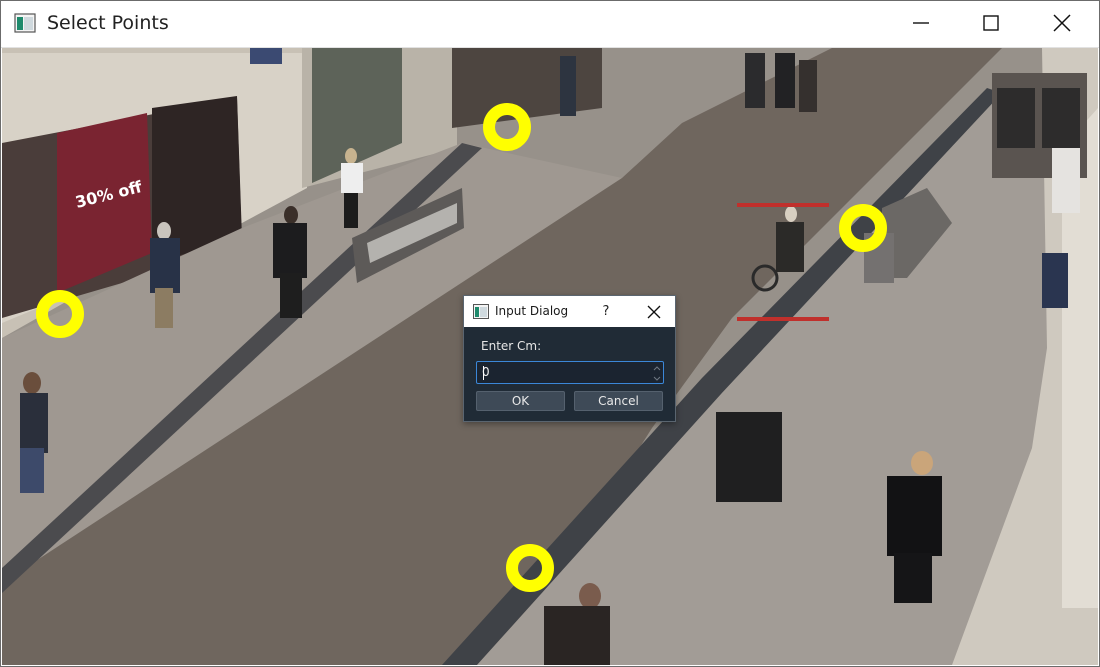 The height and width of the screenshot is (667, 1100). I want to click on chevron-down-icon, so click(657, 378).